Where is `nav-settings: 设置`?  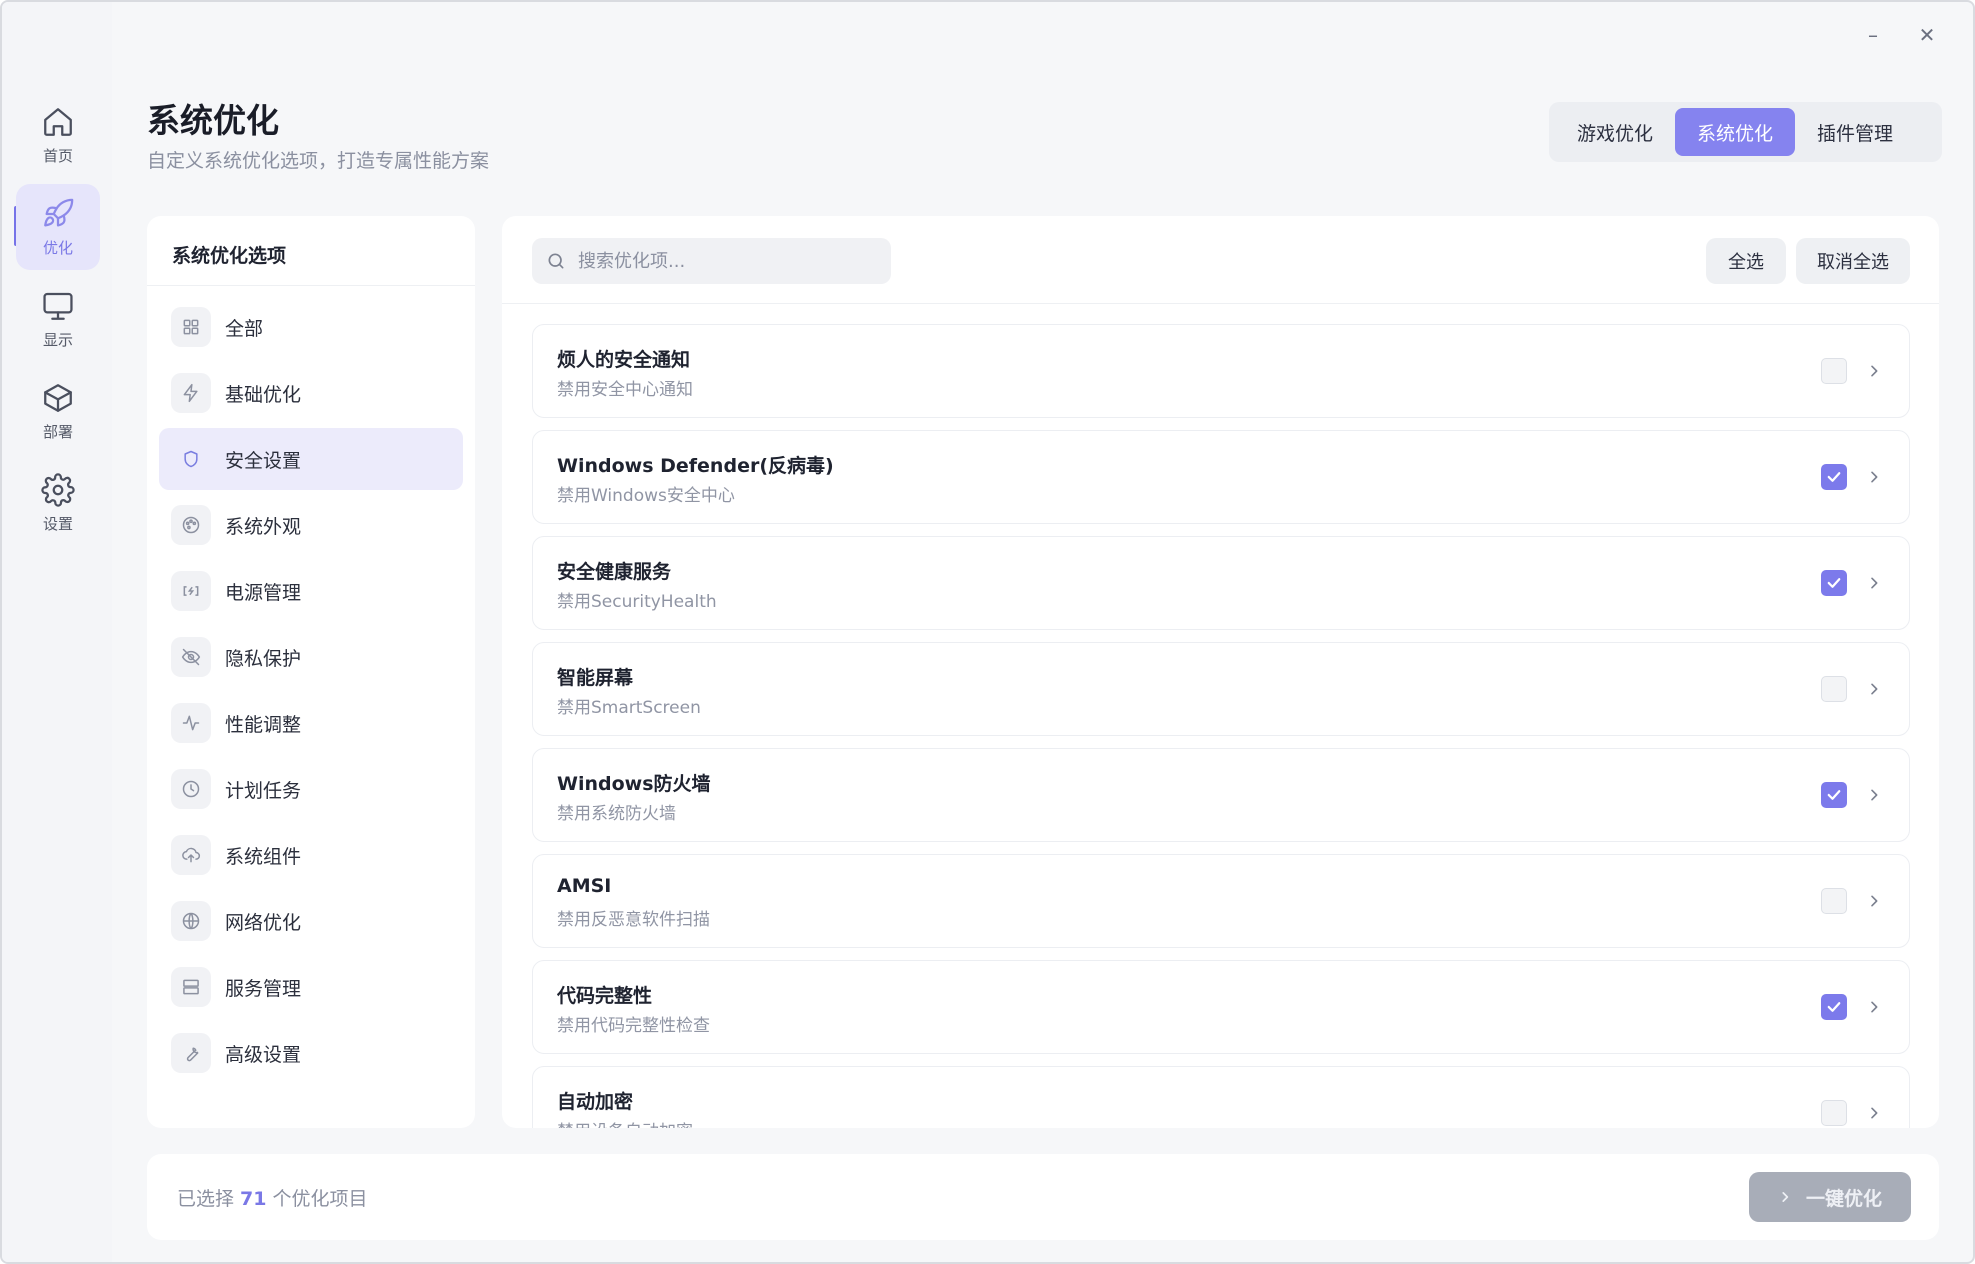 nav-settings: 设置 is located at coordinates (58, 503).